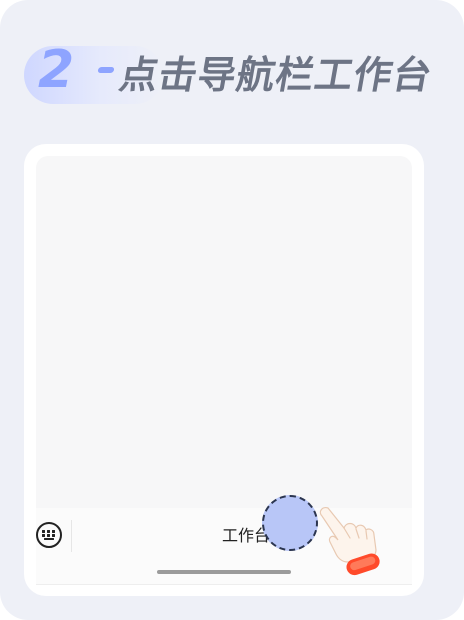 Image resolution: width=464 pixels, height=620 pixels. What do you see at coordinates (276, 75) in the screenshot?
I see `step-title: 点击导航栏工作台` at bounding box center [276, 75].